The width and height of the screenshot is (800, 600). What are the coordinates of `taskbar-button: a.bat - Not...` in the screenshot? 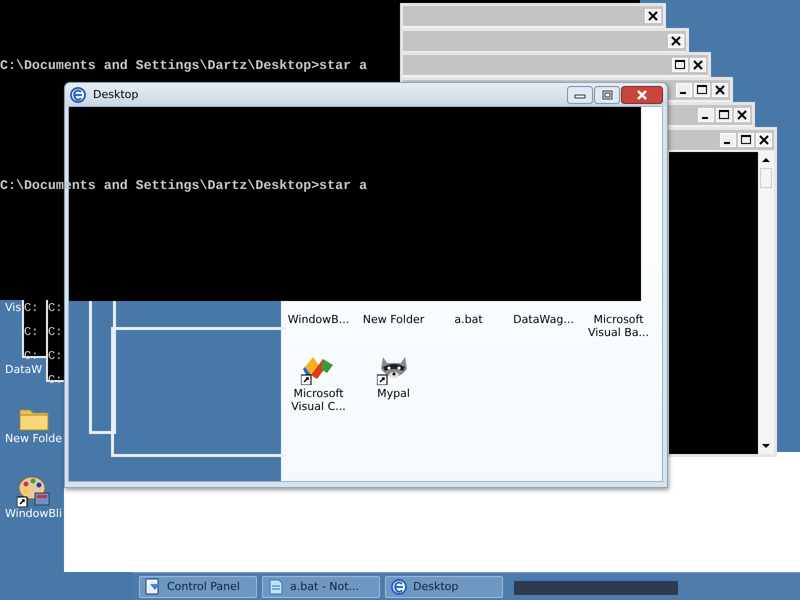 It's located at (321, 587).